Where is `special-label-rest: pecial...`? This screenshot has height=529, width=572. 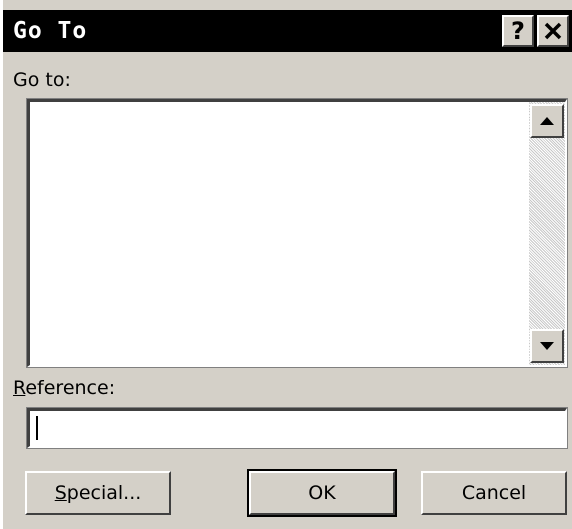 special-label-rest: pecial... is located at coordinates (104, 493).